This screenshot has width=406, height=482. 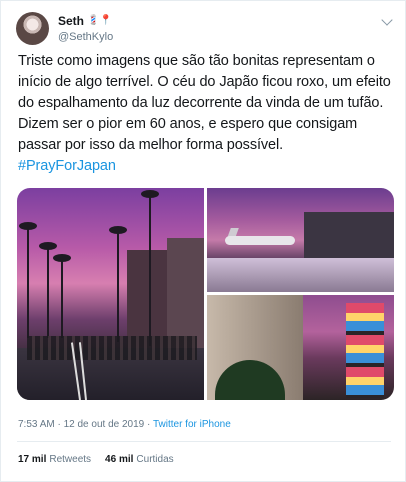 I want to click on airport-tarmac, so click(x=300, y=275).